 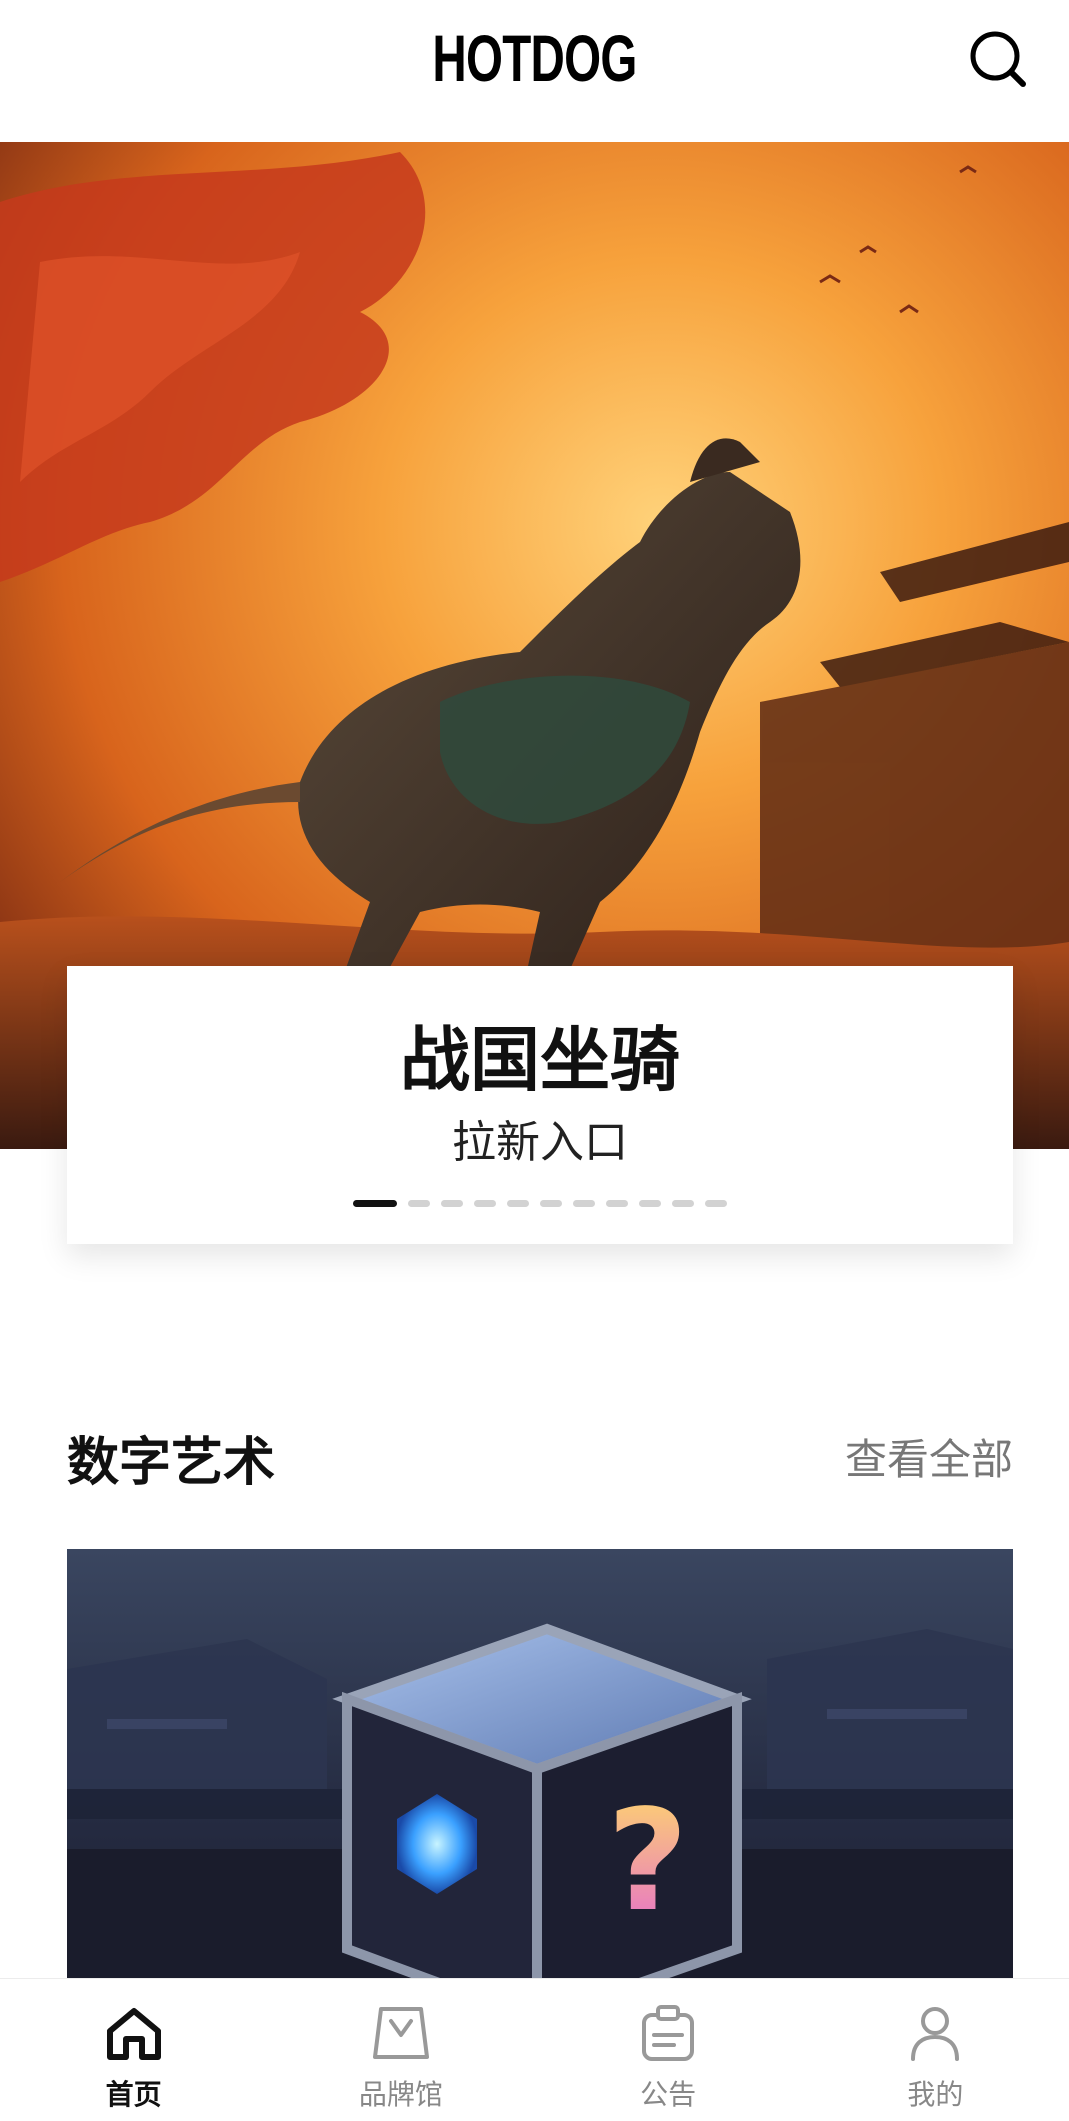 I want to click on banner-title: 战国坐骑, so click(x=540, y=1060).